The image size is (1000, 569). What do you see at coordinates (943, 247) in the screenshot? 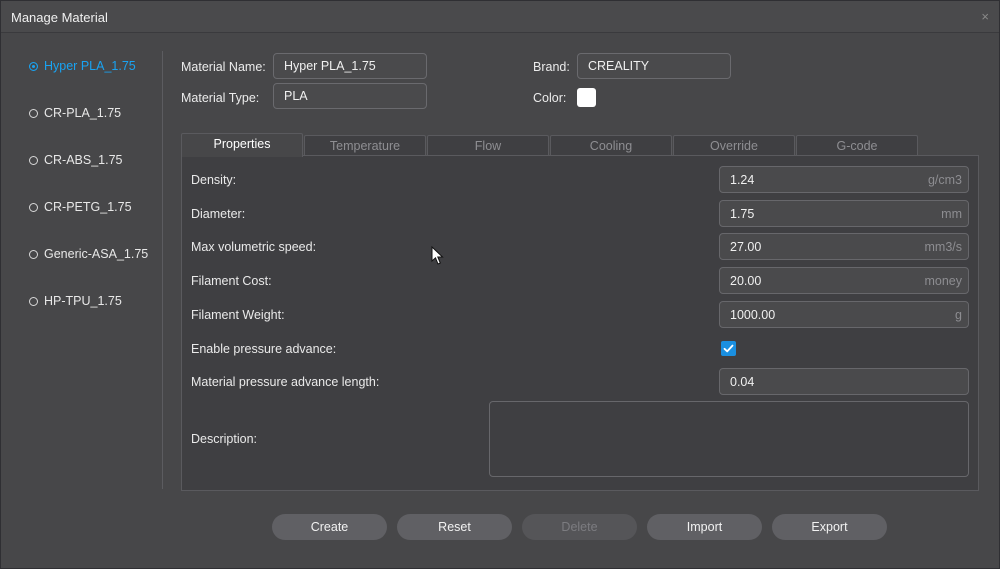
I see `max-volumetric-speed-unit: mm3/s` at bounding box center [943, 247].